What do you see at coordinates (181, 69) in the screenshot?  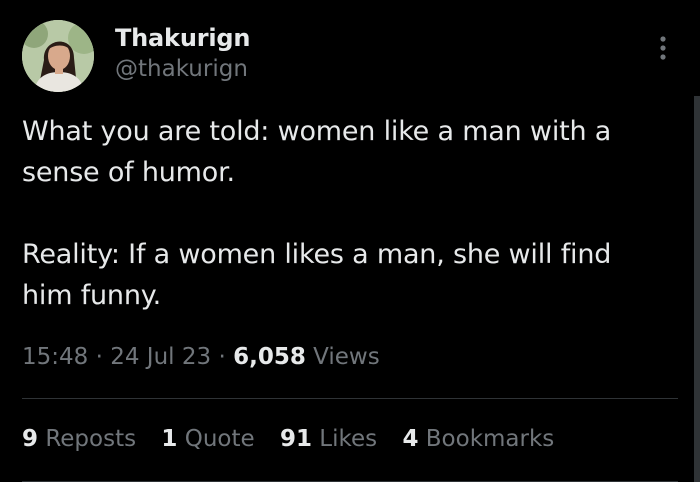 I see `author-handle: @thakurign` at bounding box center [181, 69].